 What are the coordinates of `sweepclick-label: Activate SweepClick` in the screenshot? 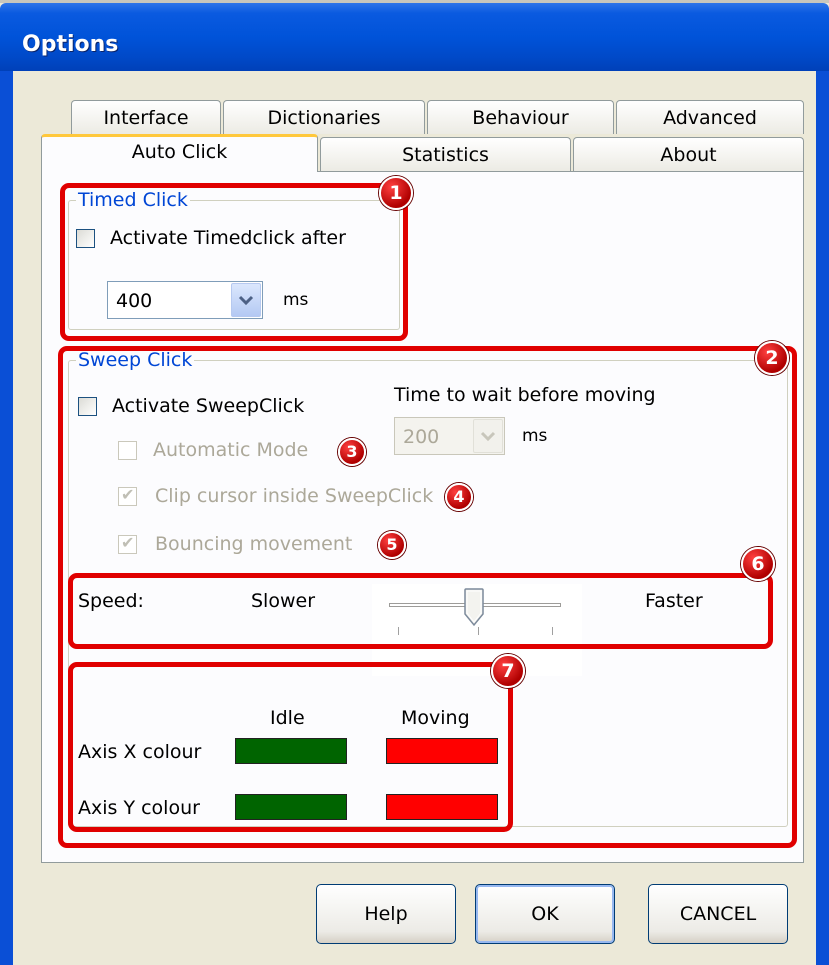 It's located at (208, 406).